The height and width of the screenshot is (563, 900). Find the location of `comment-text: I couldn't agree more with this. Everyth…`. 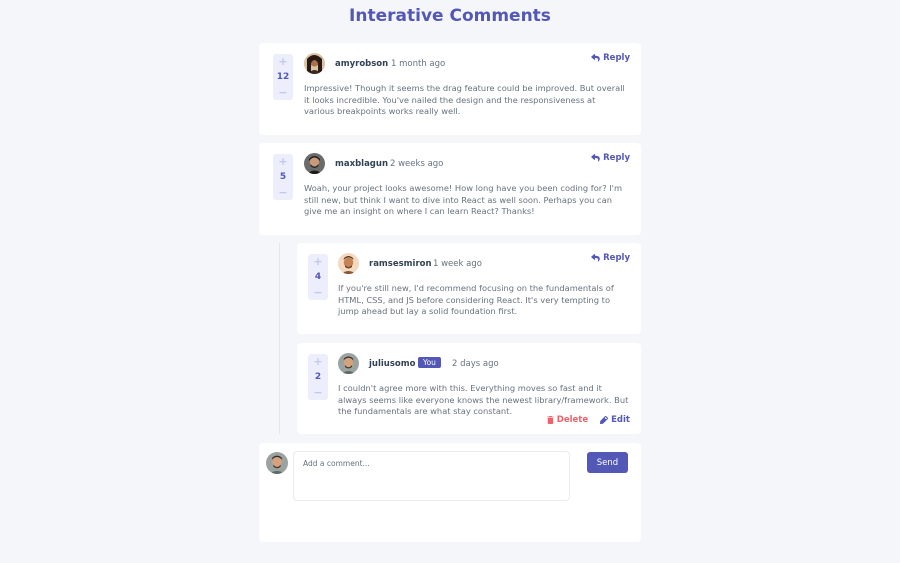

comment-text: I couldn't agree more with this. Everyth… is located at coordinates (483, 400).